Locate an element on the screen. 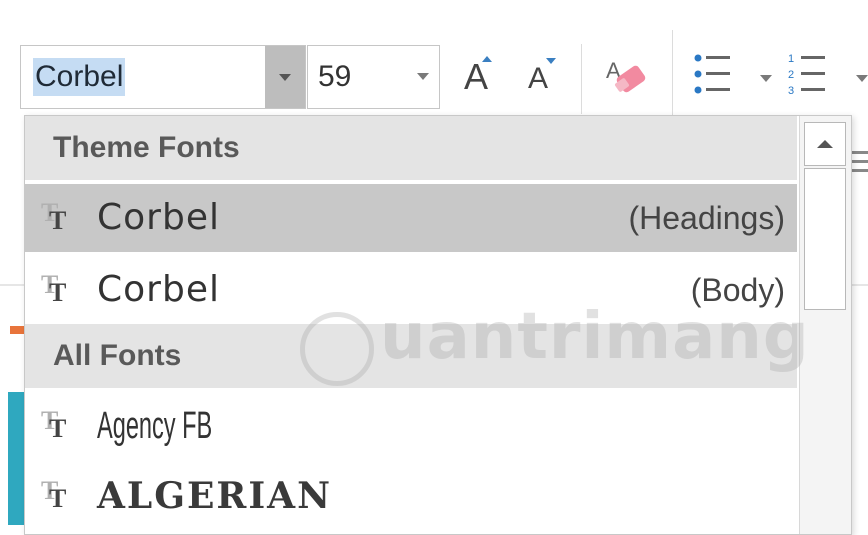 The image size is (868, 535). font-item-tag: (Body) is located at coordinates (737, 290).